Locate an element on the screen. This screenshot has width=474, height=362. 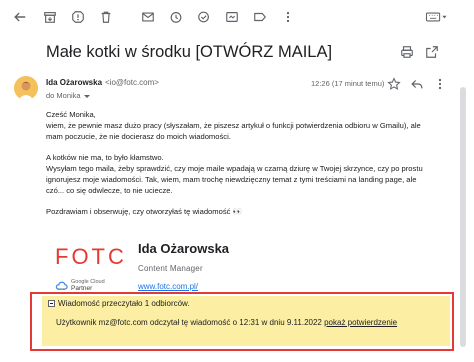
email-subject: Małe kotki w środku [OTWÓRZ MAILA] is located at coordinates (189, 52).